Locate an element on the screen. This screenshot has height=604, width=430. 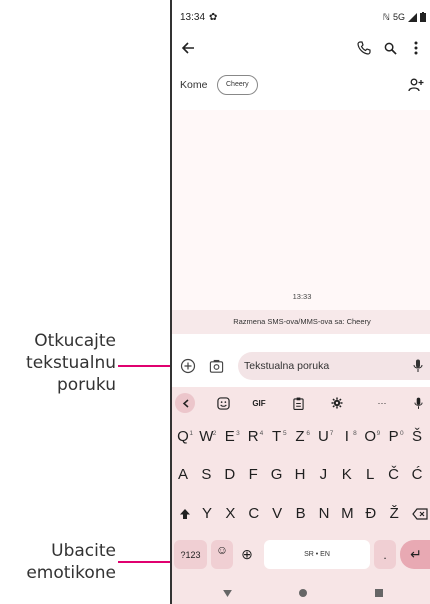
key-b: B is located at coordinates (301, 514).